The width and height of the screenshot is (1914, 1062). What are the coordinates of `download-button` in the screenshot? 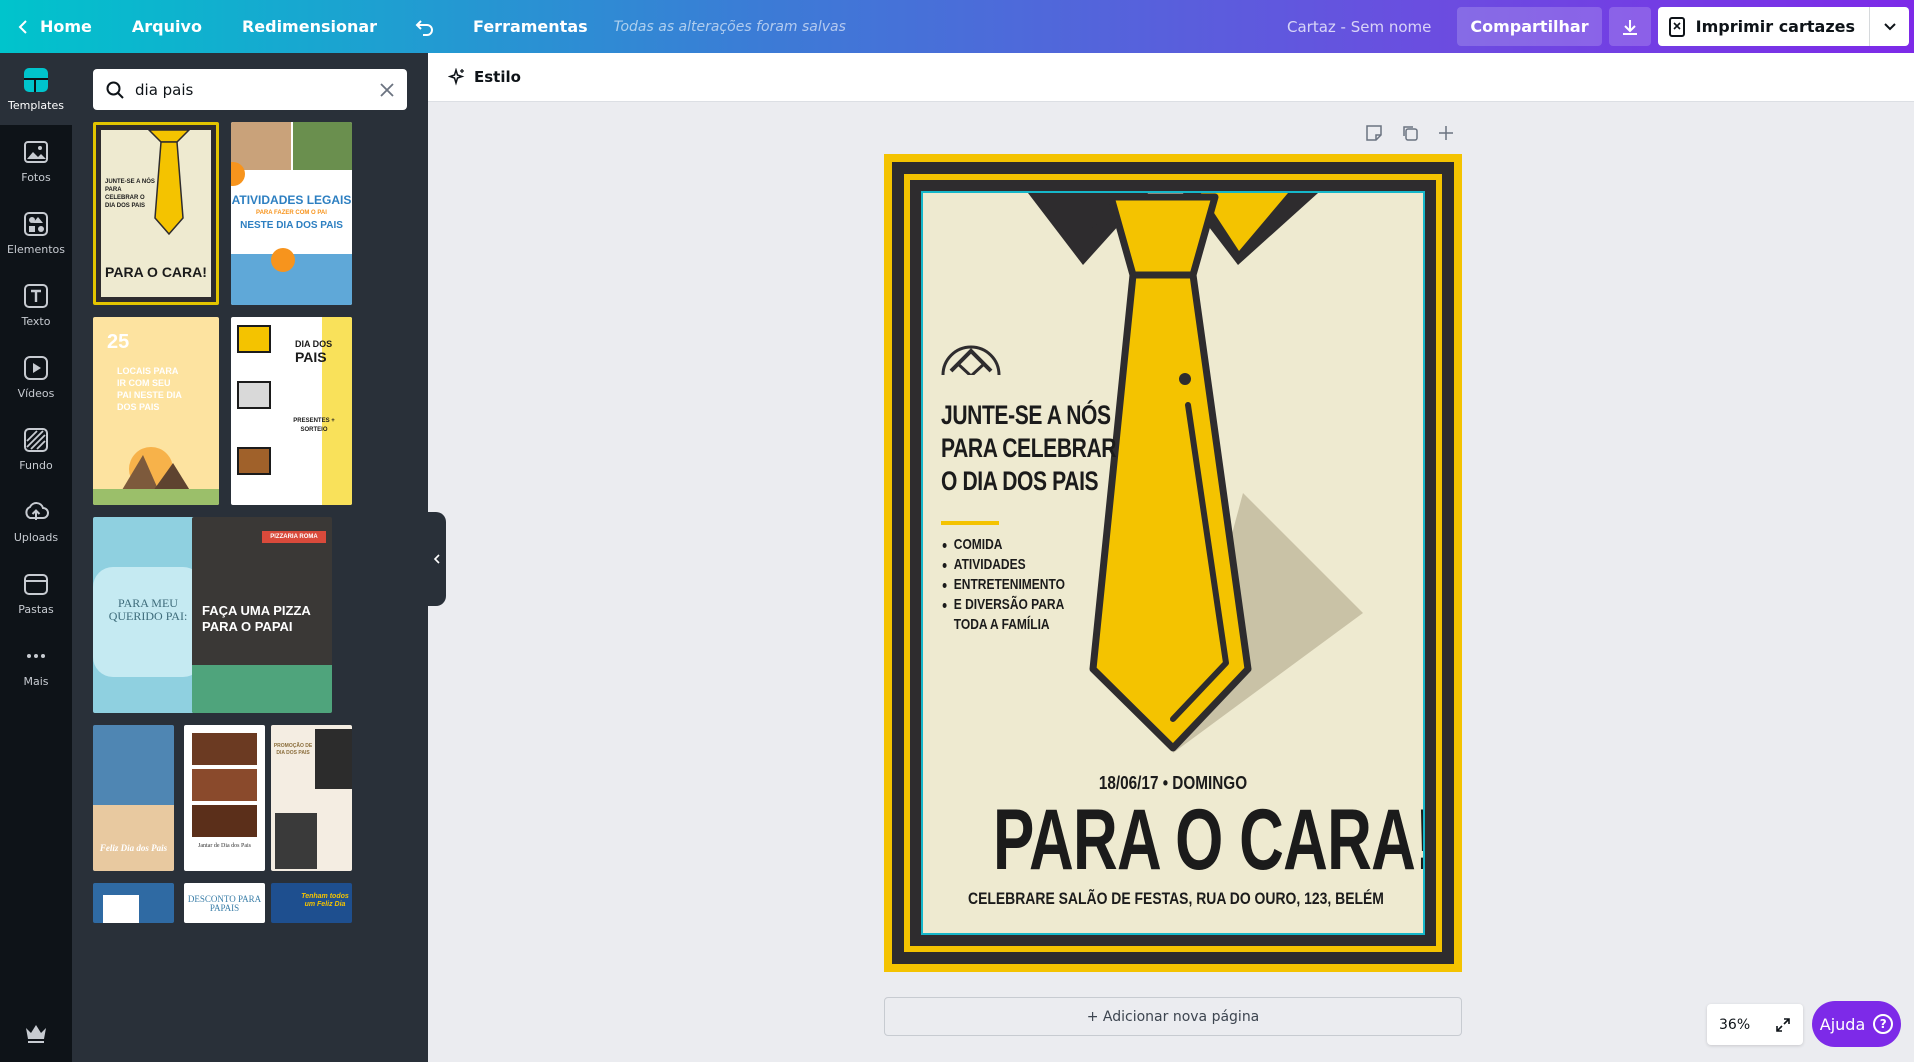 It's located at (1629, 26).